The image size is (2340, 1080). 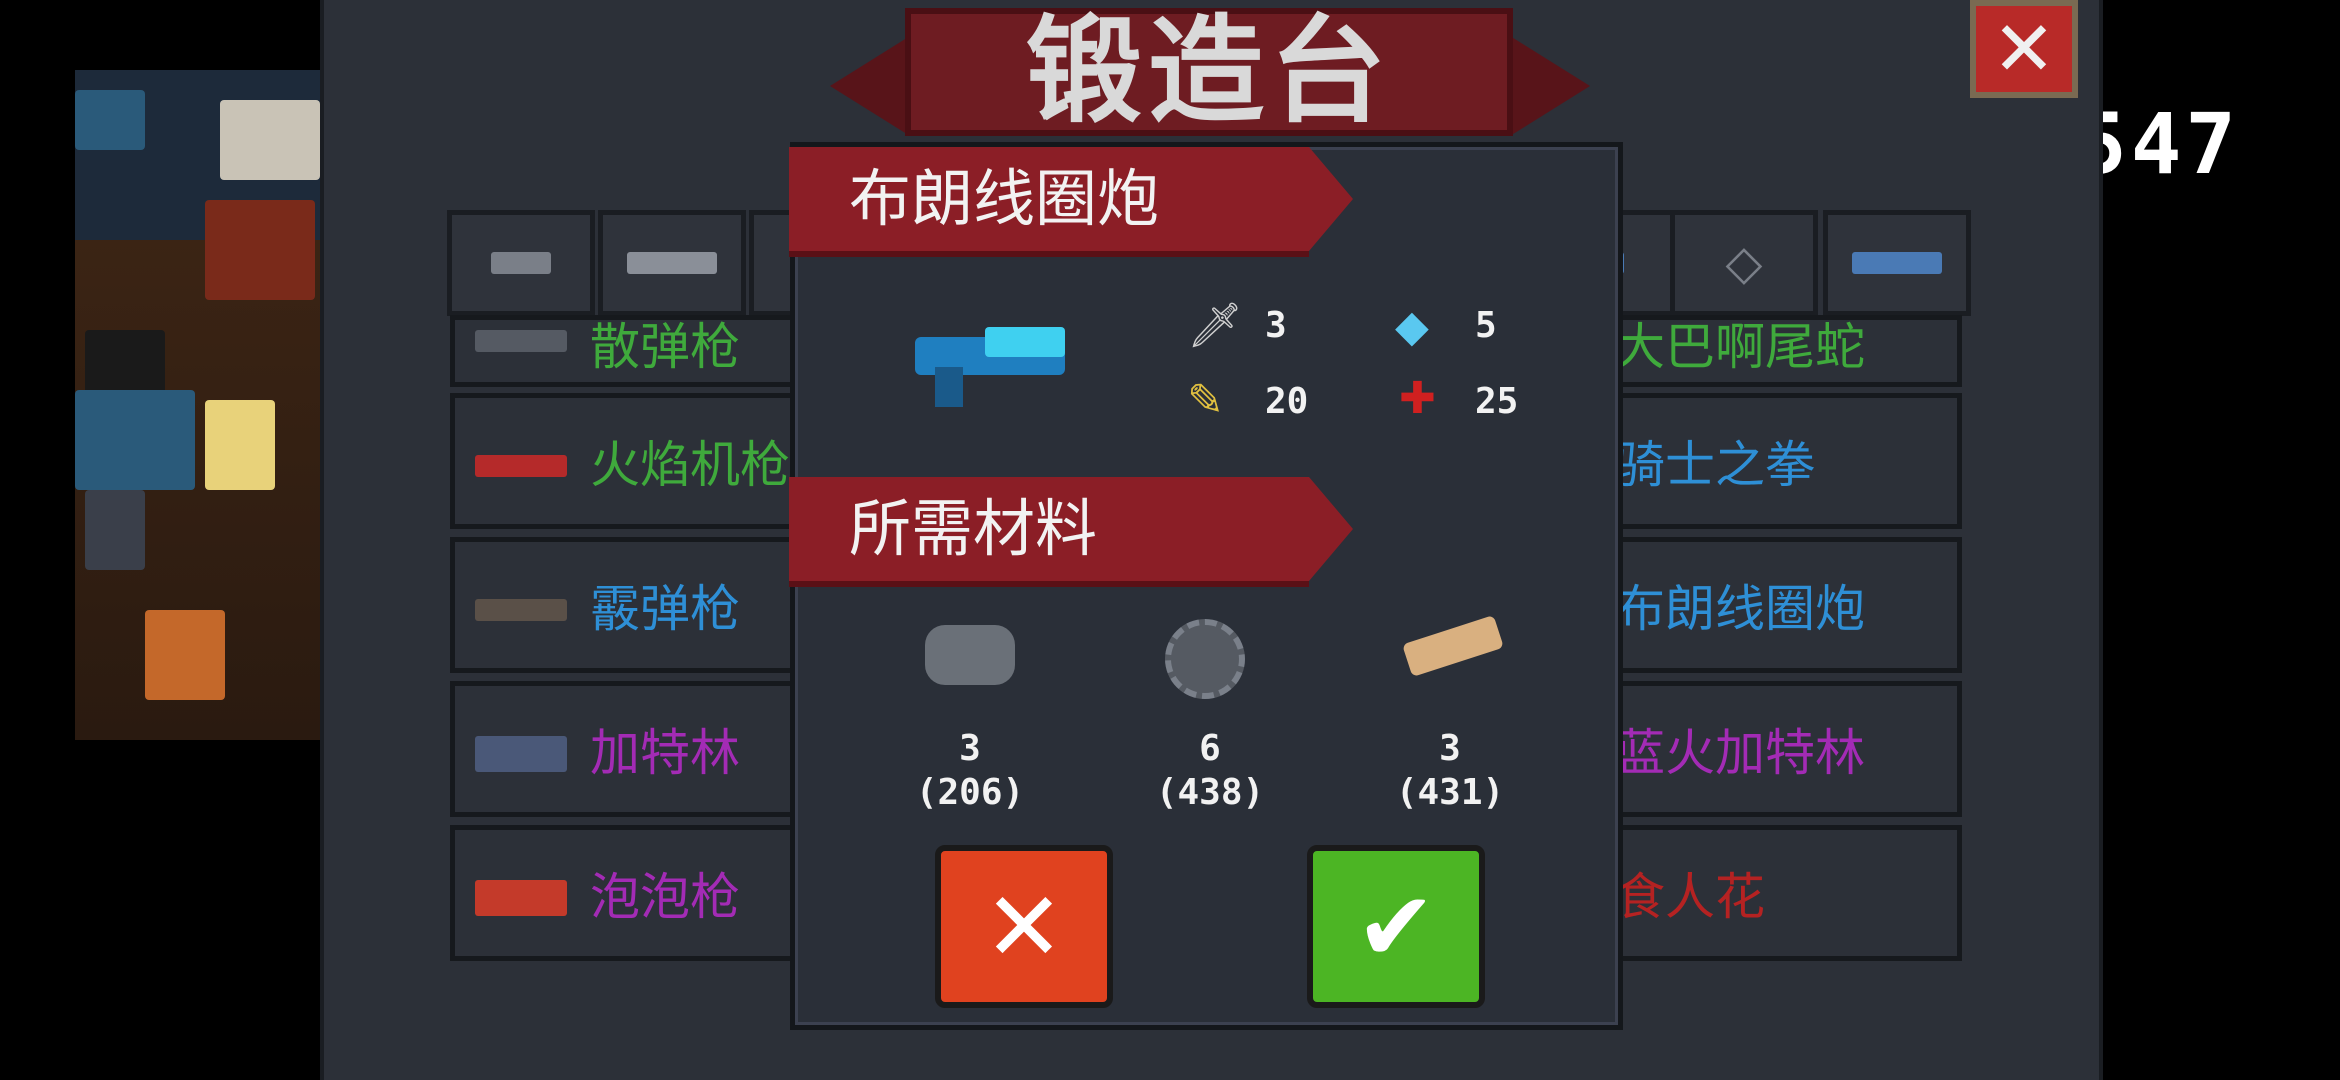 I want to click on flame-gun-icon, so click(x=521, y=466).